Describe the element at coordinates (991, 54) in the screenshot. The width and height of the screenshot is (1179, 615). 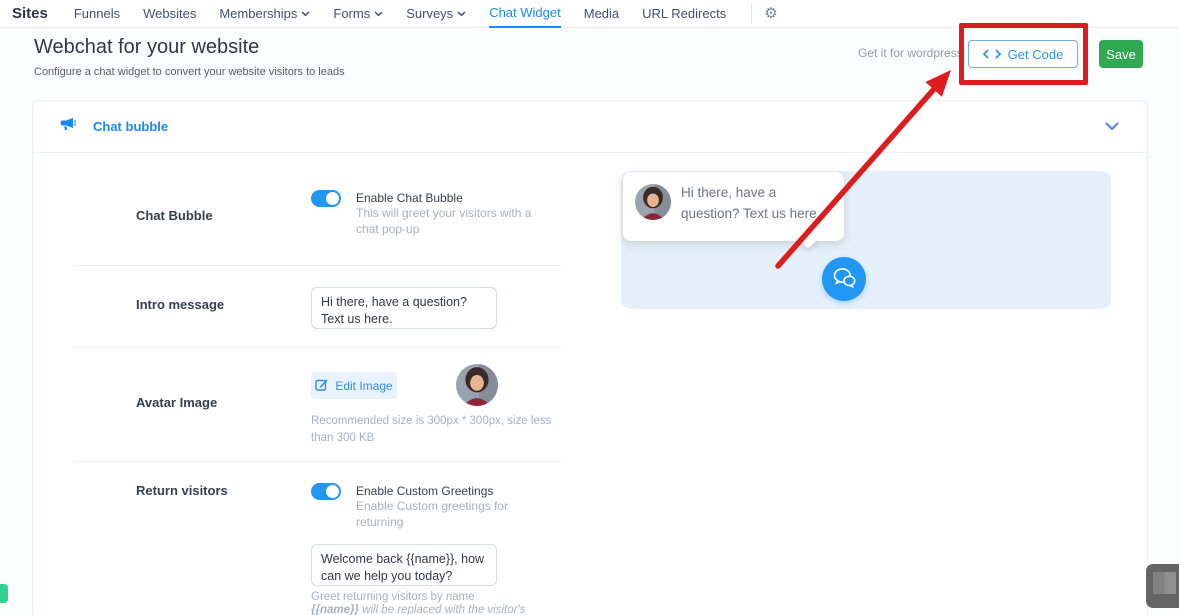
I see `code-icon` at that location.